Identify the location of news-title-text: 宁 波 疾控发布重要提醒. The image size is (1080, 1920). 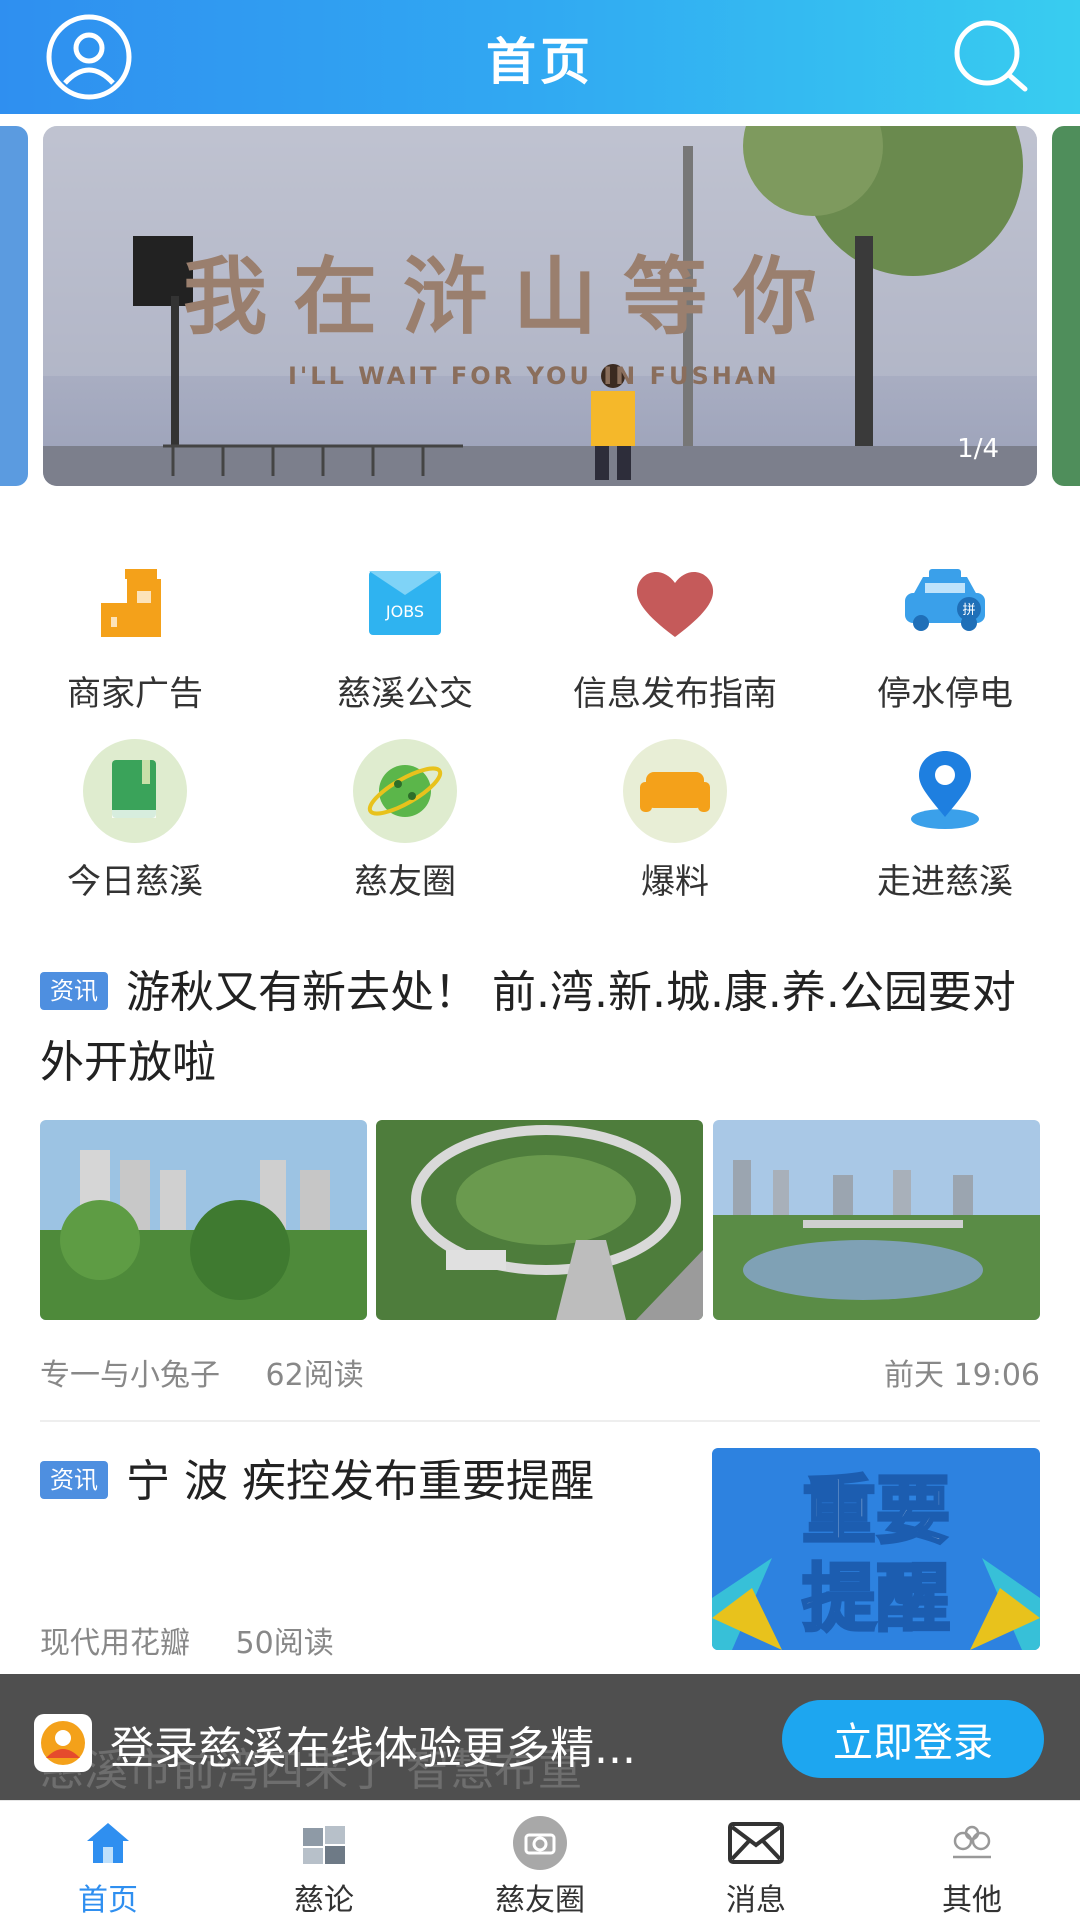
(360, 1481).